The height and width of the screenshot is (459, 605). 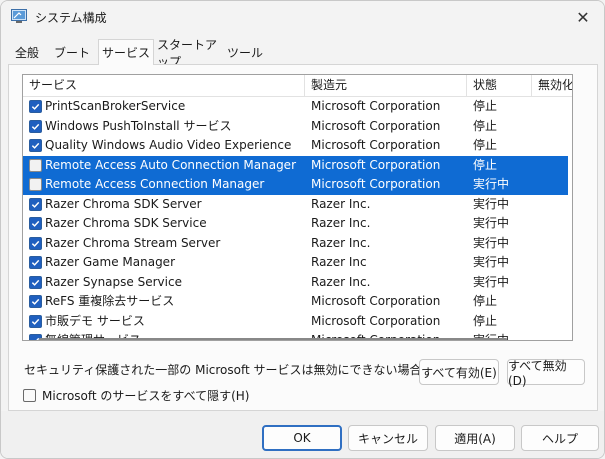 What do you see at coordinates (295, 322) in the screenshot?
I see `table-row: 市販デモ サービス Microsoft Corporation 停止` at bounding box center [295, 322].